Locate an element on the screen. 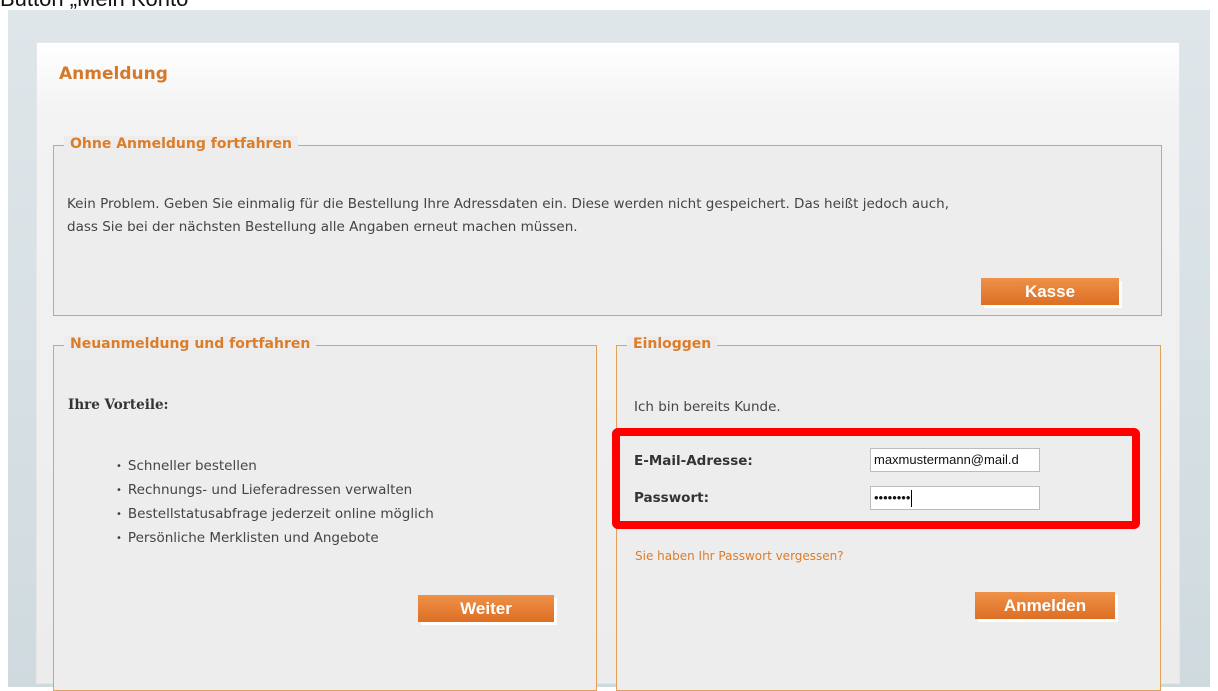 The width and height of the screenshot is (1218, 691). benefits-title: Ihre Vorteile: is located at coordinates (118, 405).